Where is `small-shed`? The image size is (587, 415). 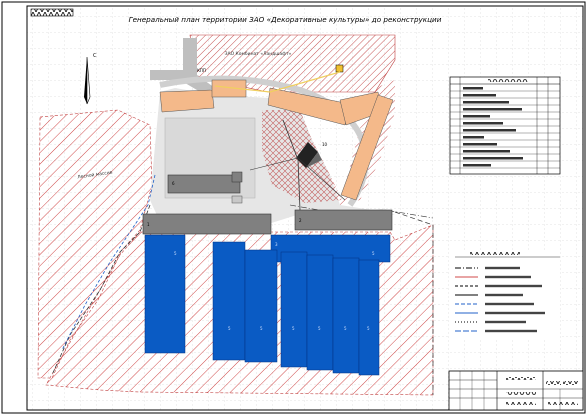 small-shed is located at coordinates (237, 199).